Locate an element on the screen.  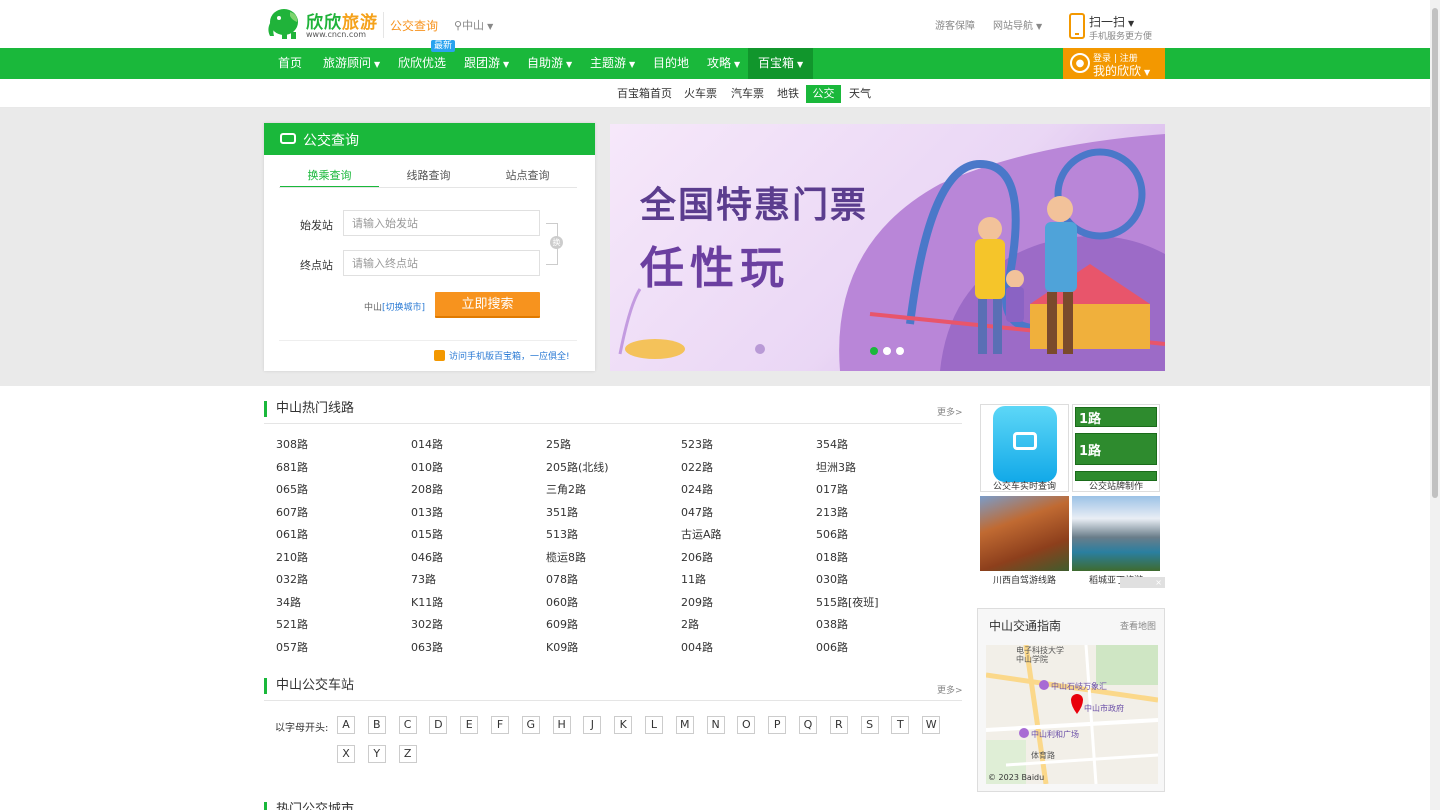
letter-index-button: S is located at coordinates (869, 725).